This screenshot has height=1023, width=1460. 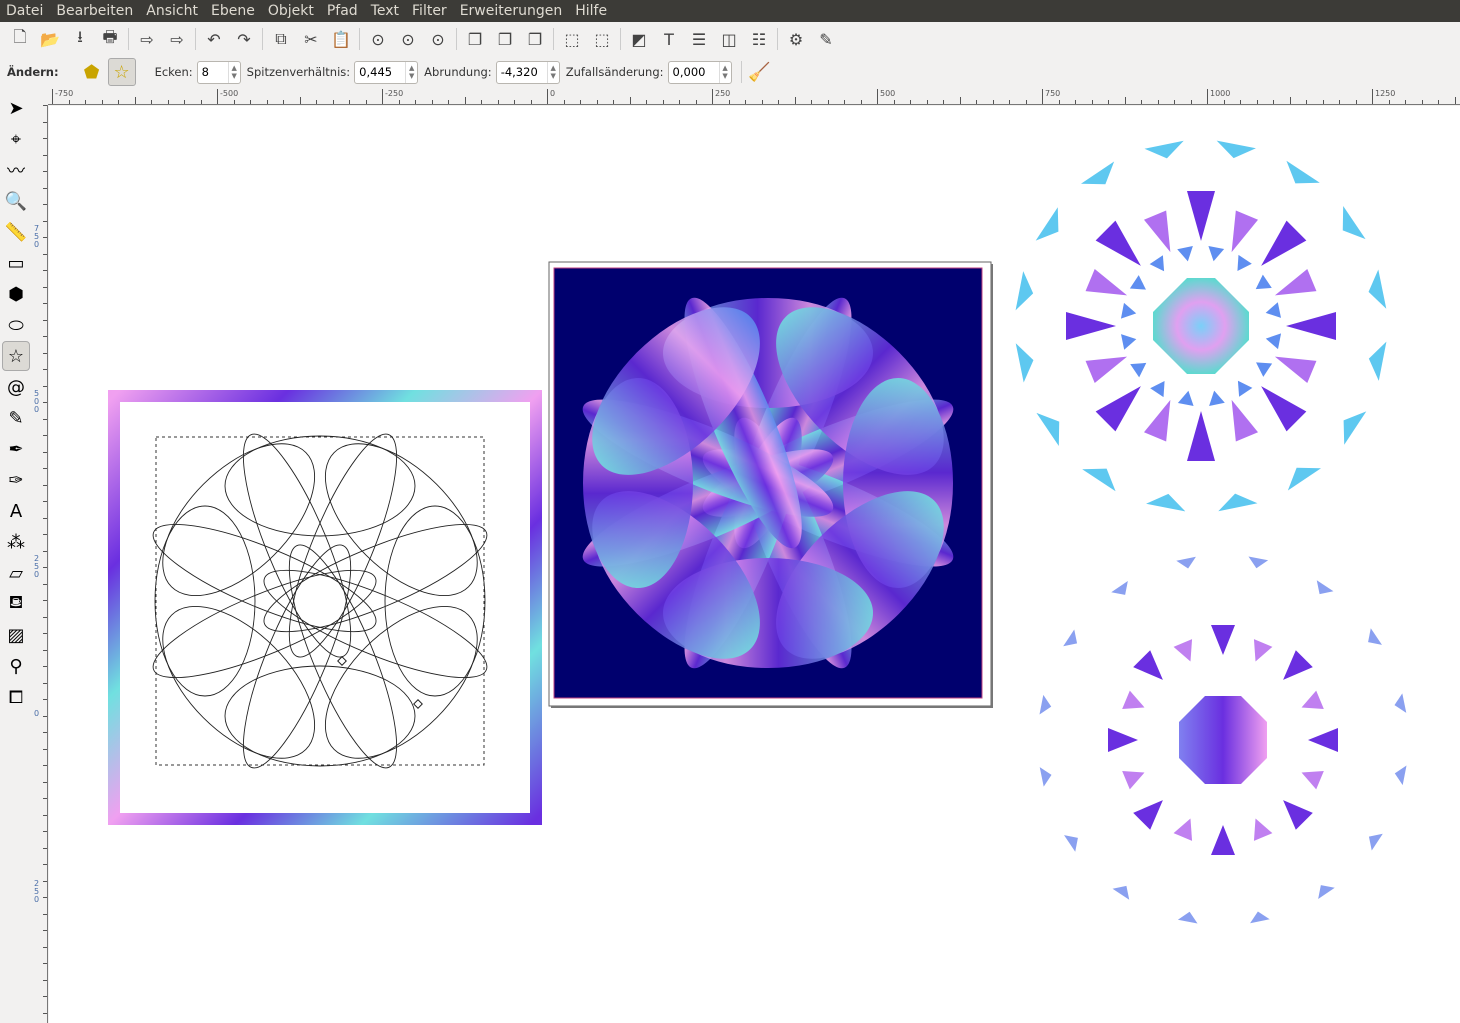 I want to click on menu-erweiterungen: Erweiterungen, so click(x=512, y=11).